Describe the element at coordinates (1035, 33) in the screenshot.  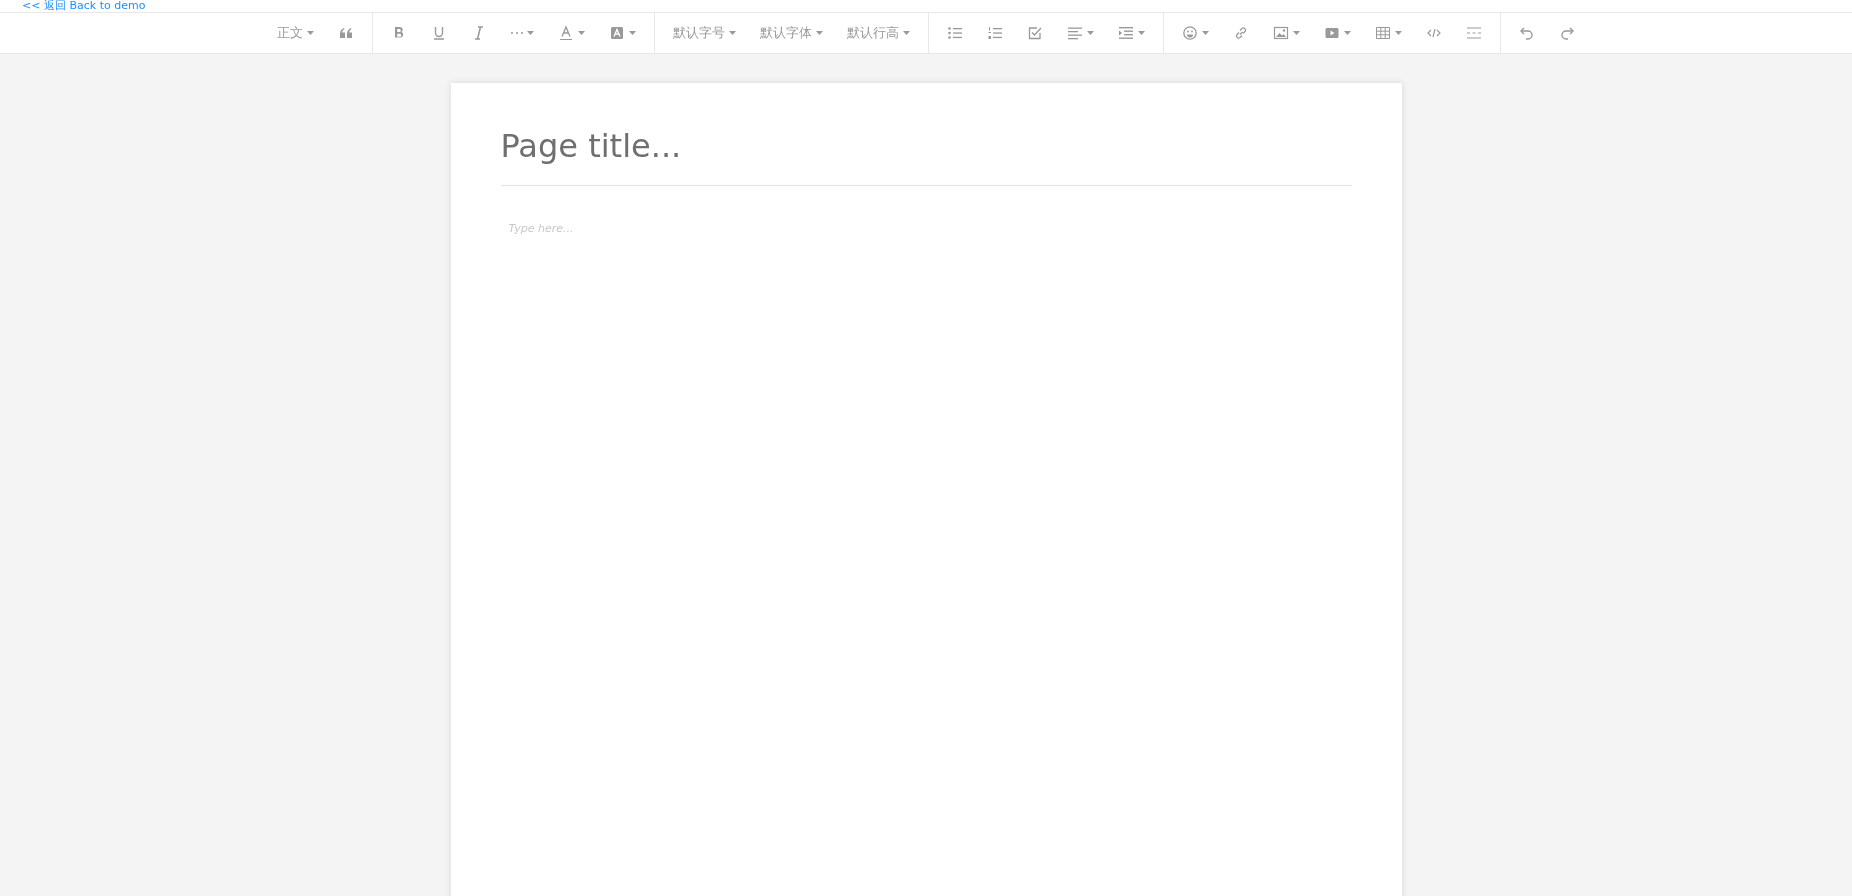
I see `task-list-icon` at that location.